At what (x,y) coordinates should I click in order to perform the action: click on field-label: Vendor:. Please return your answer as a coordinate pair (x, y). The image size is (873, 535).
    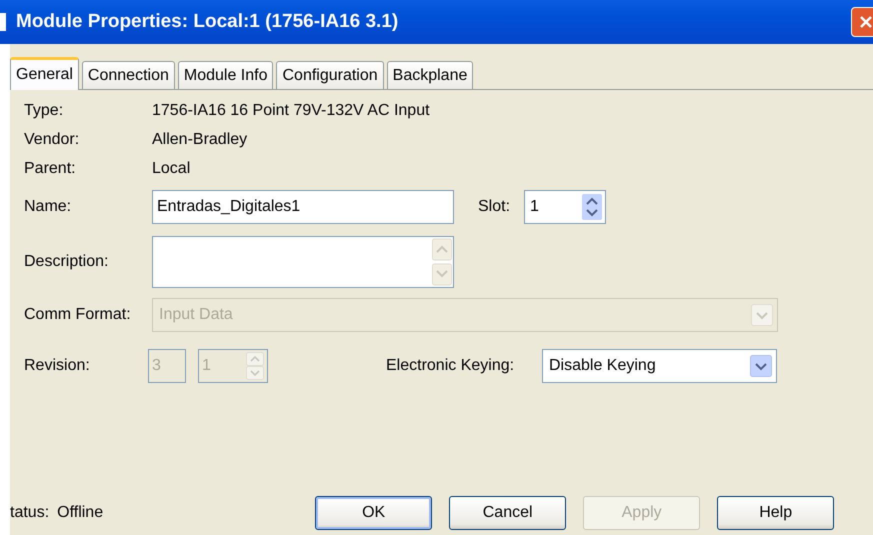
    Looking at the image, I should click on (52, 139).